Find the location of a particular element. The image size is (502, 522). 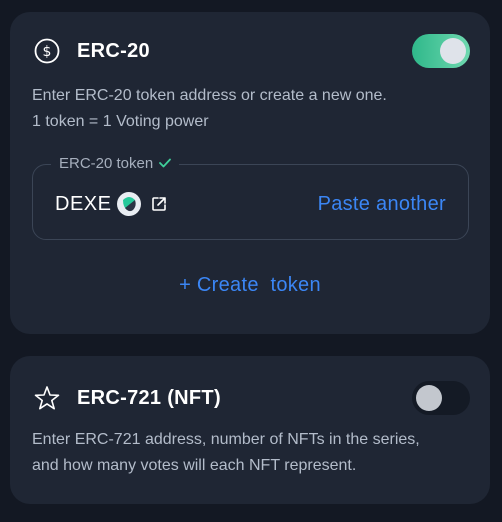

field-label-text: ERC-20 token is located at coordinates (106, 163).